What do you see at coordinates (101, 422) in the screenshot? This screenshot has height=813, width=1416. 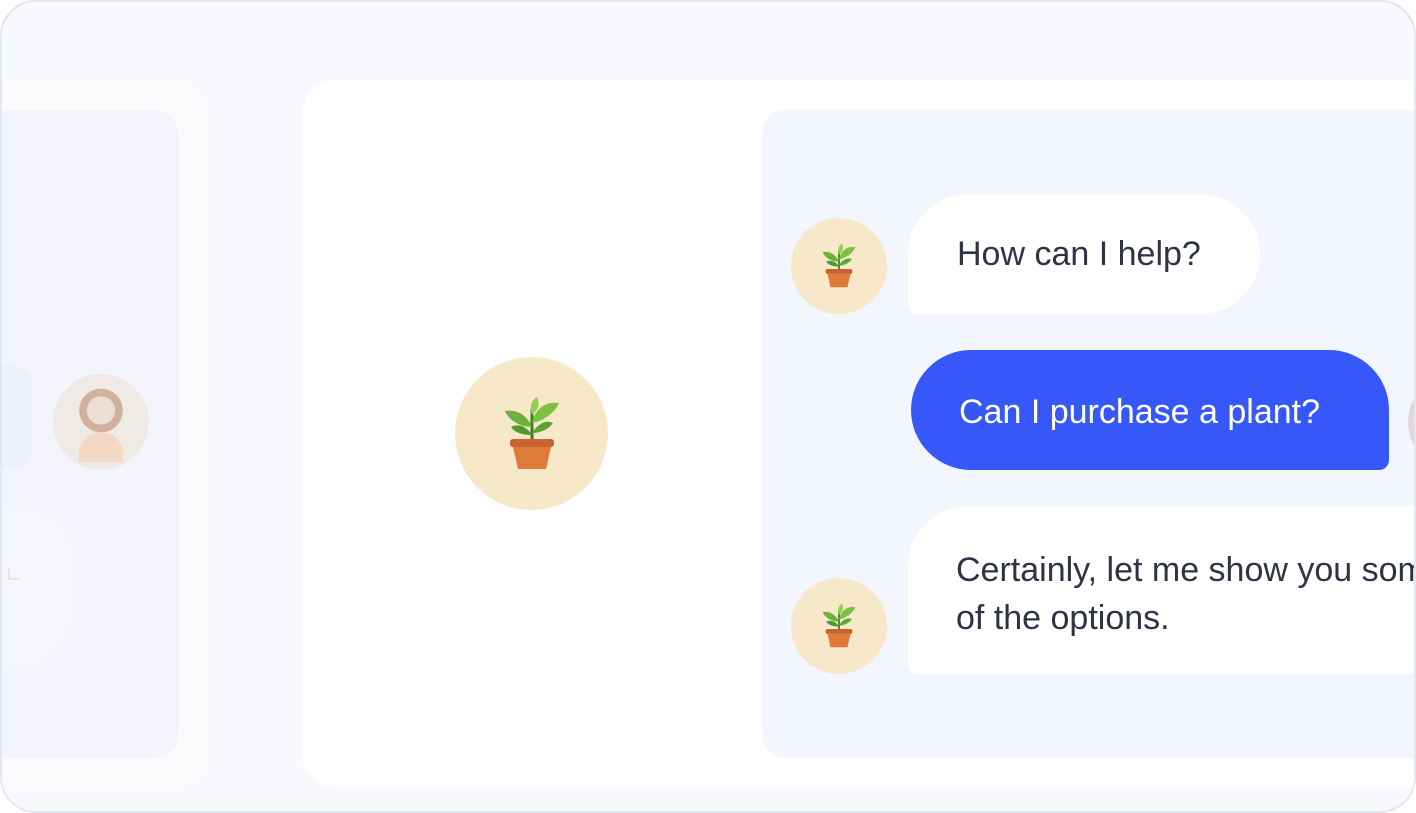 I see `user-avatar` at bounding box center [101, 422].